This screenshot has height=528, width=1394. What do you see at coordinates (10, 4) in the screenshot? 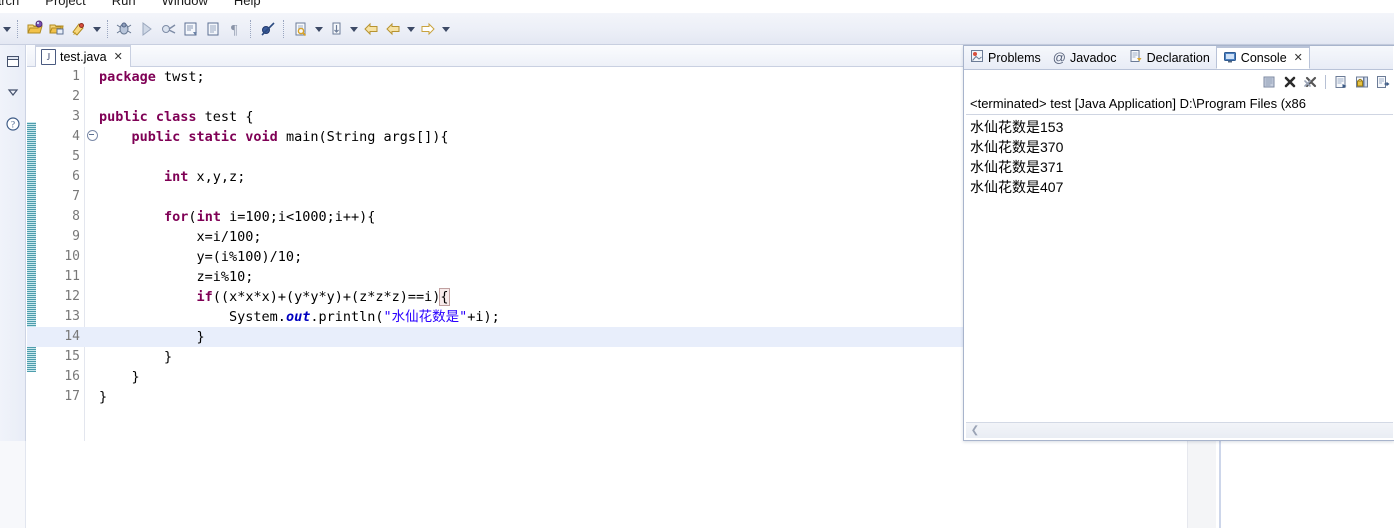
I see `menu-item-search: arch` at bounding box center [10, 4].